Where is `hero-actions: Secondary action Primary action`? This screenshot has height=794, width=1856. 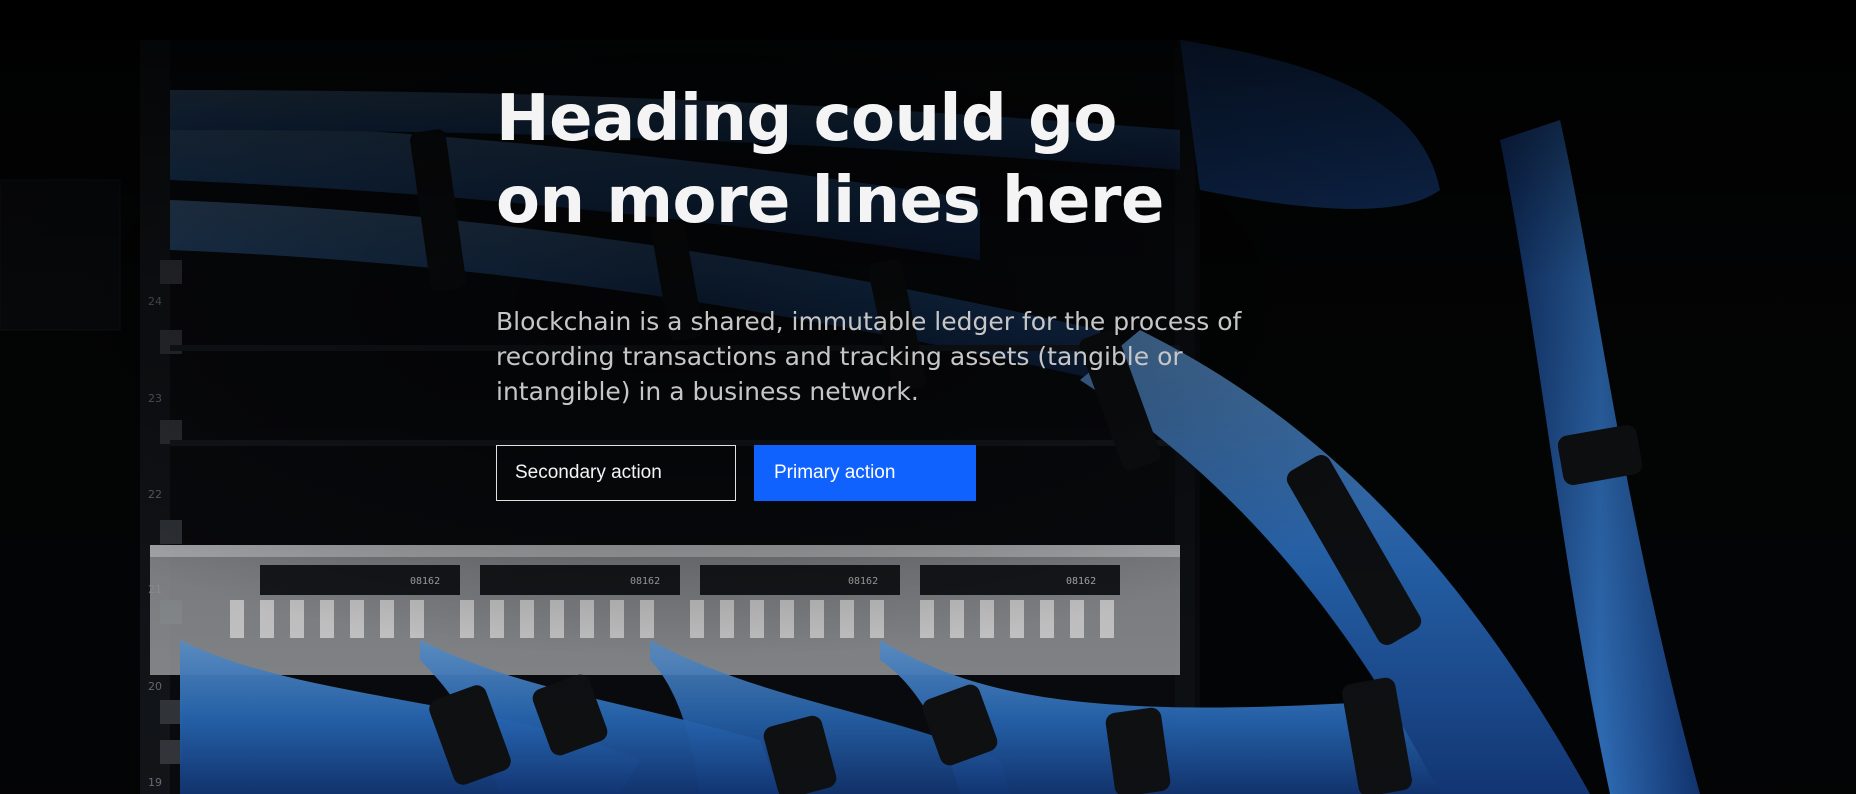 hero-actions: Secondary action Primary action is located at coordinates (886, 473).